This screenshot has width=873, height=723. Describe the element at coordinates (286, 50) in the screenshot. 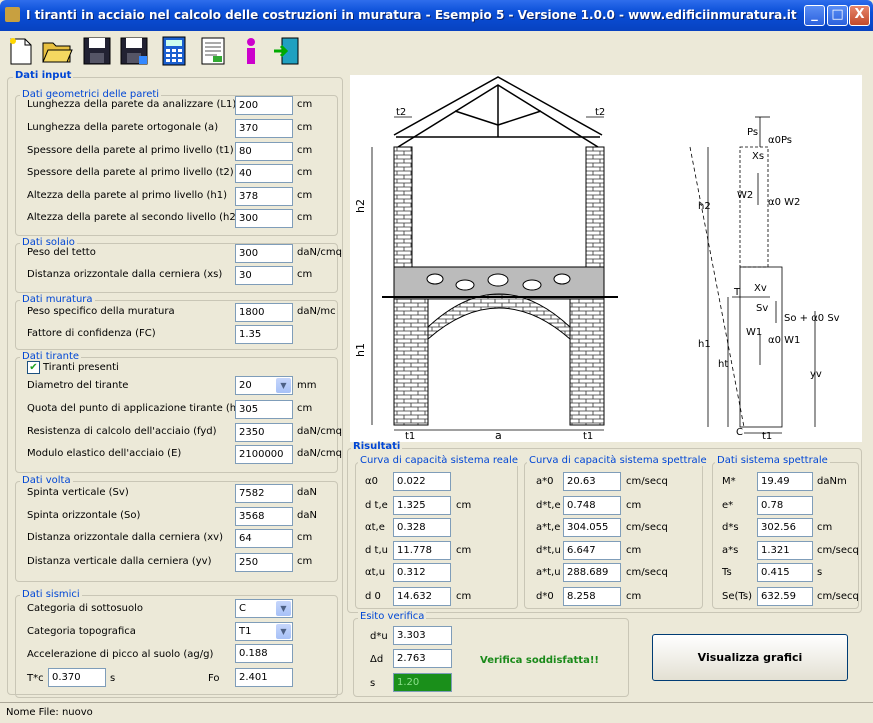

I see `exit-icon` at that location.